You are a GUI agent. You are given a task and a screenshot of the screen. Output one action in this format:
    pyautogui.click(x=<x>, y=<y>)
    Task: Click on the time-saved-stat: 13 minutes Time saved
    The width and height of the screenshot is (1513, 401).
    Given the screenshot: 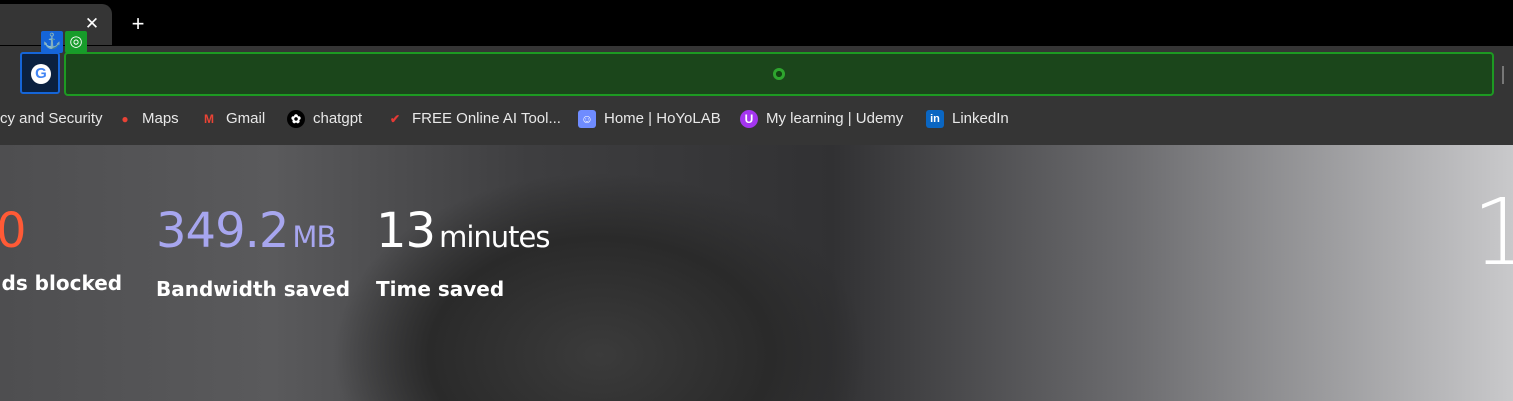 What is the action you would take?
    pyautogui.click(x=463, y=252)
    